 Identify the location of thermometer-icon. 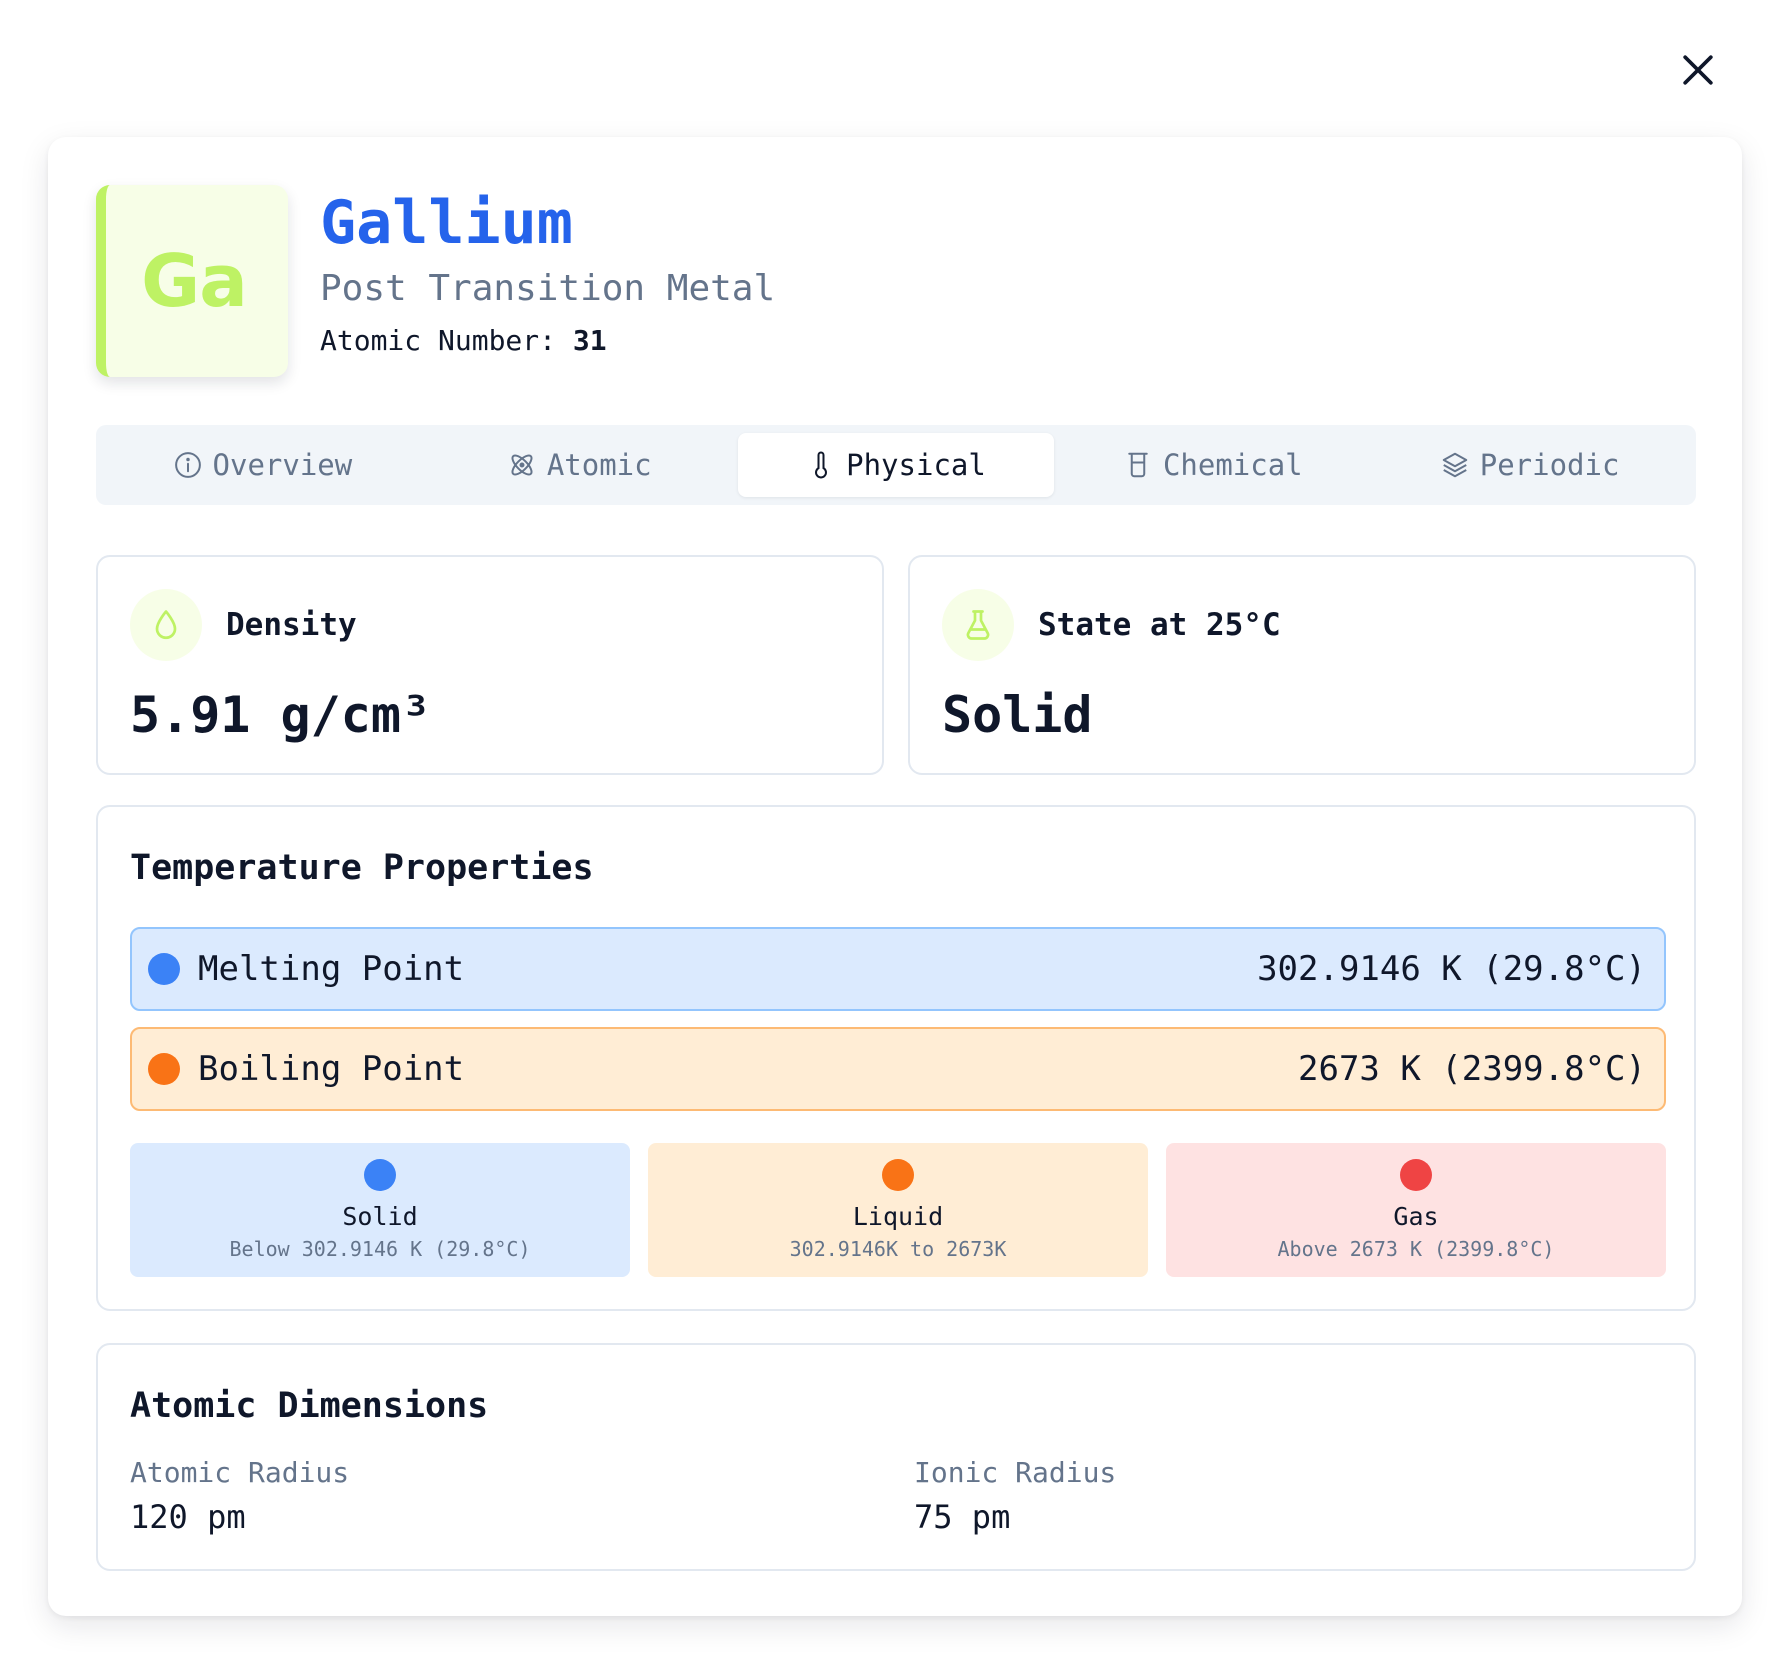
(821, 465).